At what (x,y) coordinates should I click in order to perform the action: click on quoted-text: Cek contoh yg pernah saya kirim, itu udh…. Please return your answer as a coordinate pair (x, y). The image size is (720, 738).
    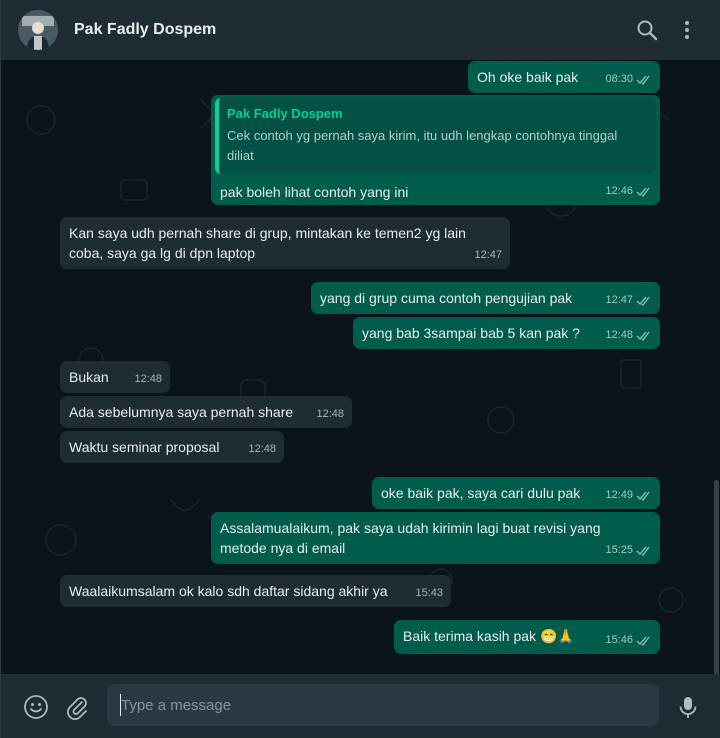
    Looking at the image, I should click on (422, 145).